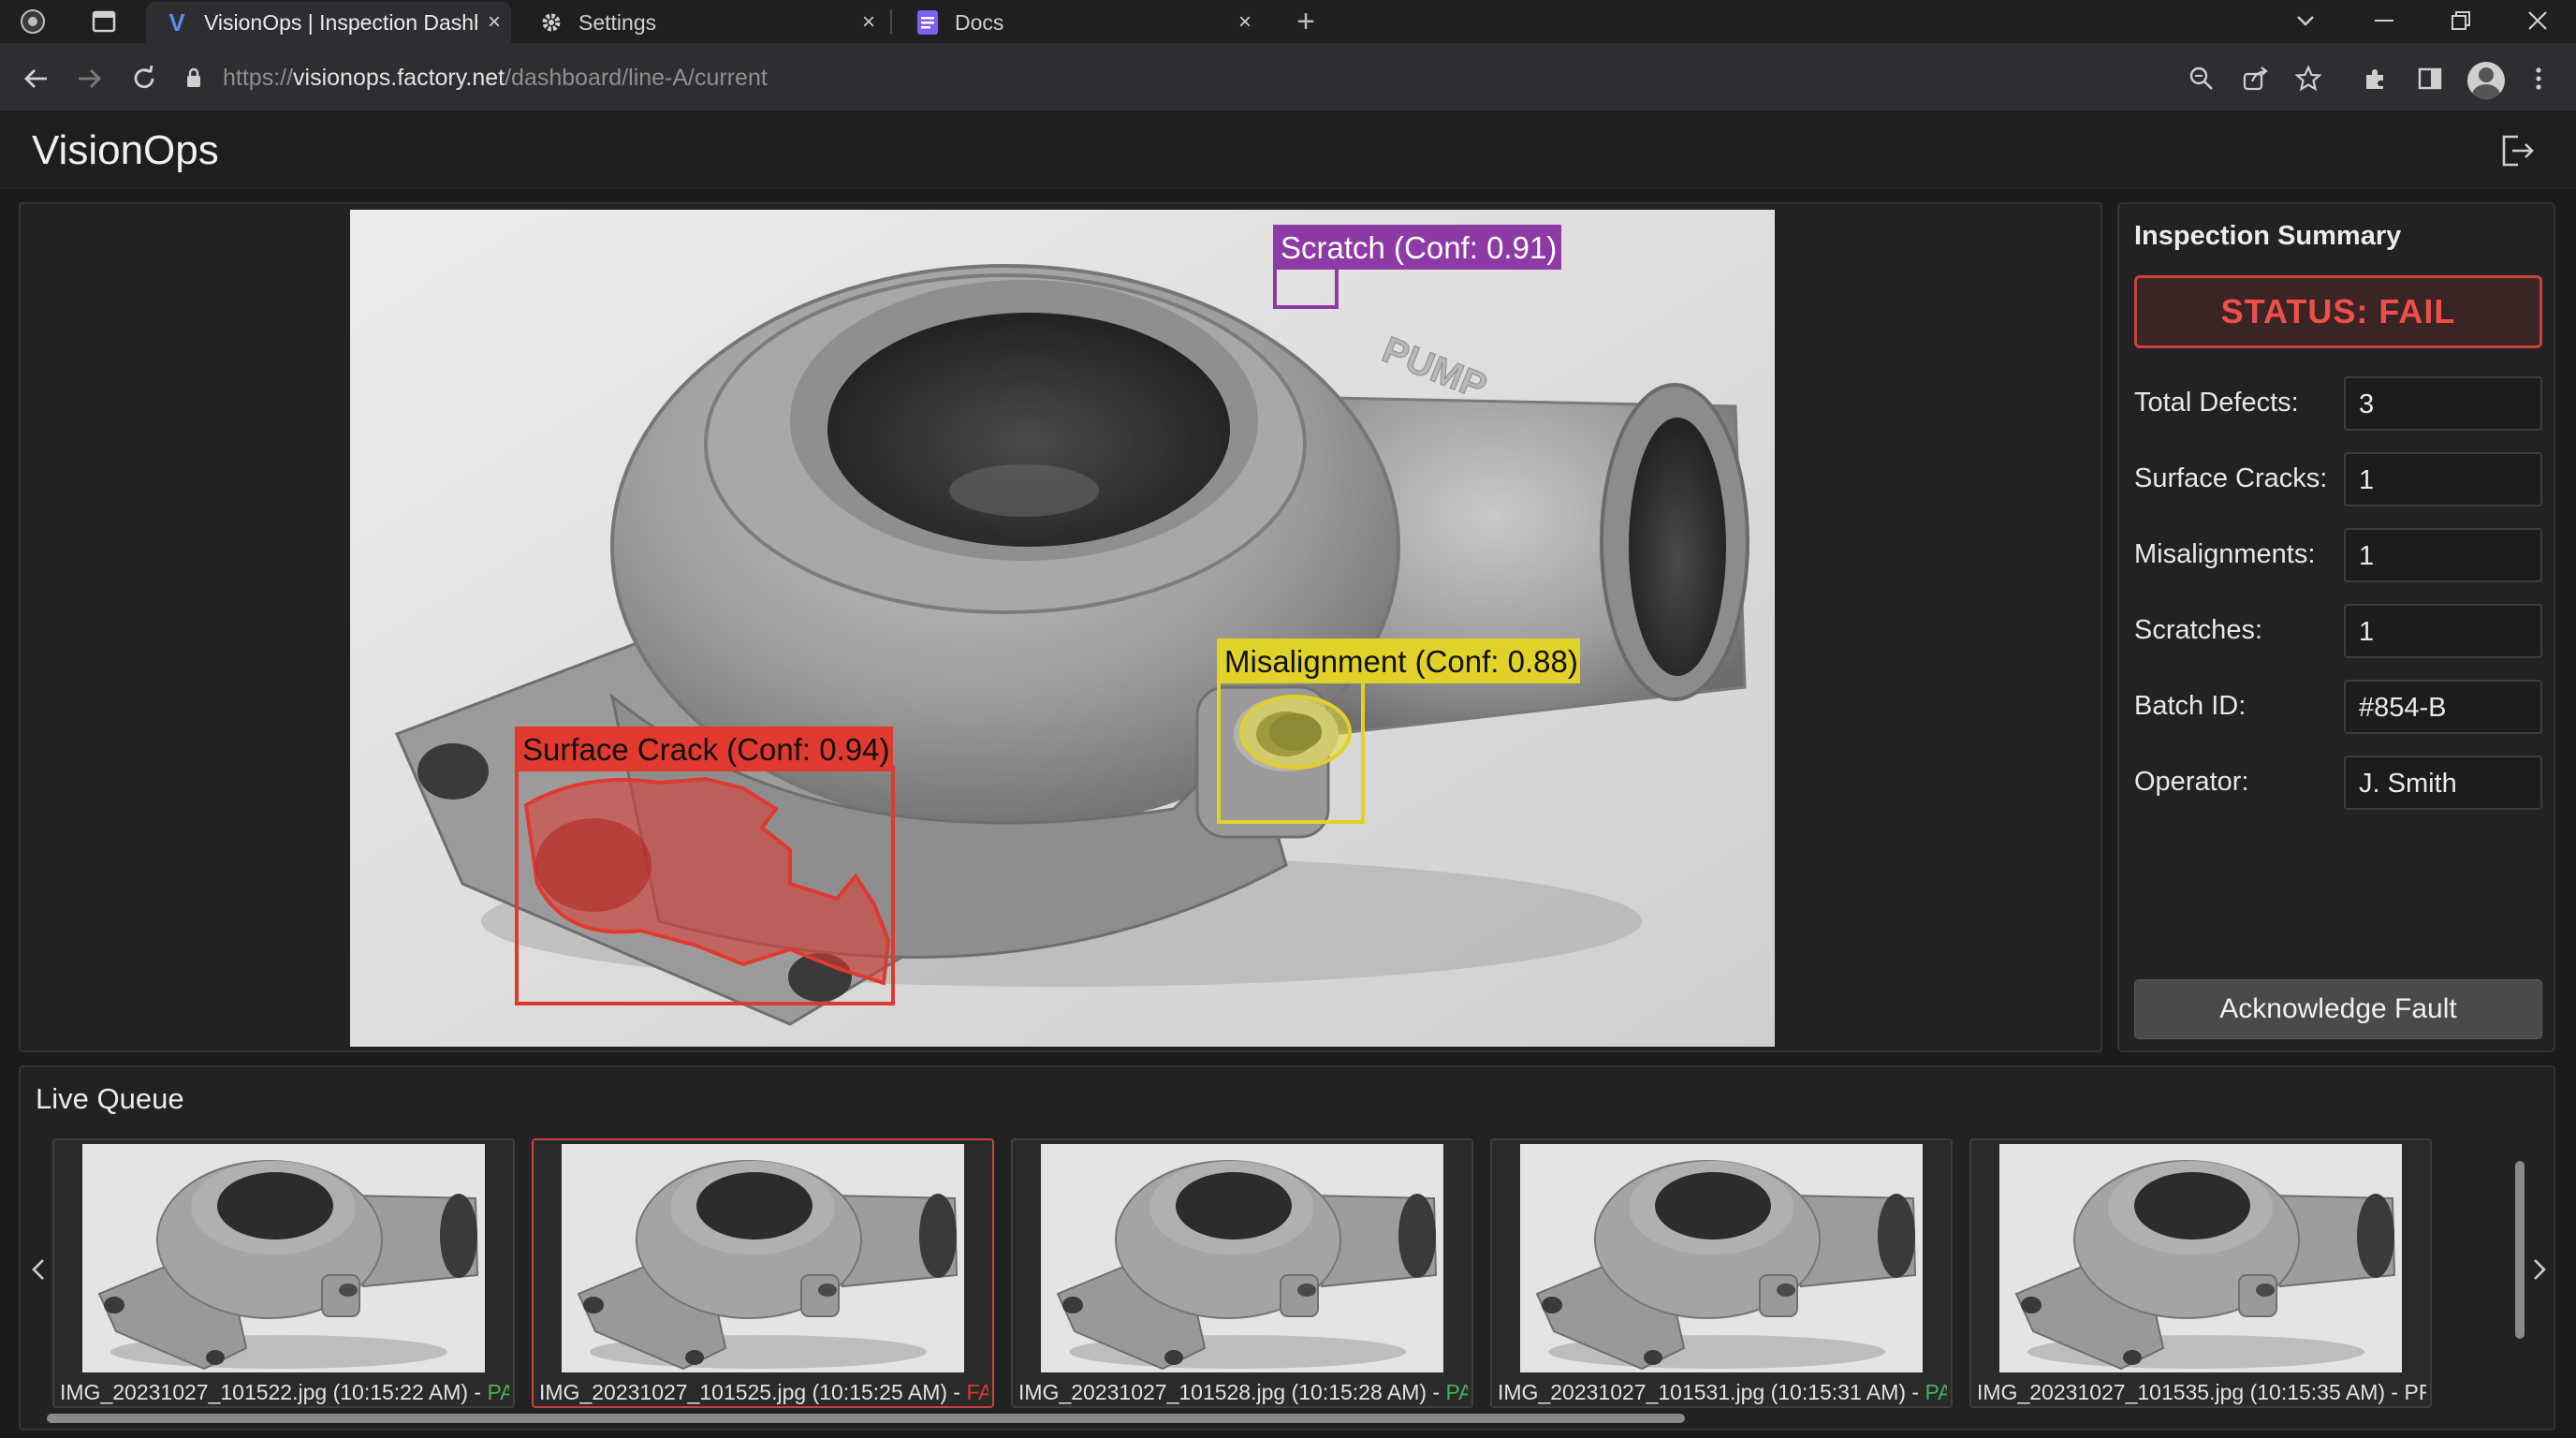 Image resolution: width=2576 pixels, height=1438 pixels. Describe the element at coordinates (1288, 150) in the screenshot. I see `app-header: VisionOps` at that location.